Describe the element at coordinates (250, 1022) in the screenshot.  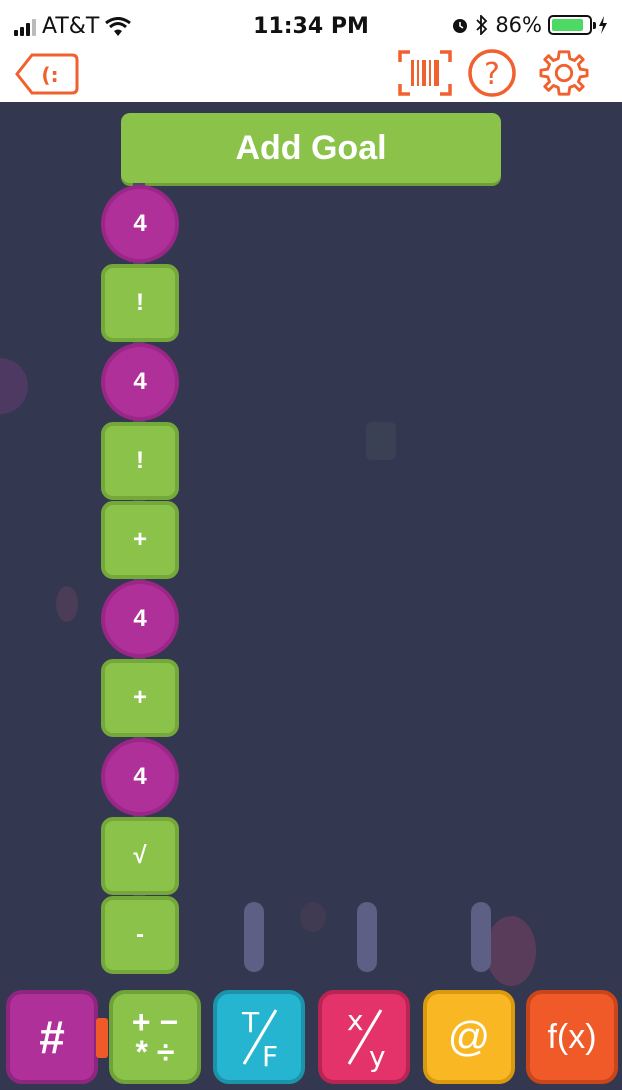
I see `logic-top: T` at that location.